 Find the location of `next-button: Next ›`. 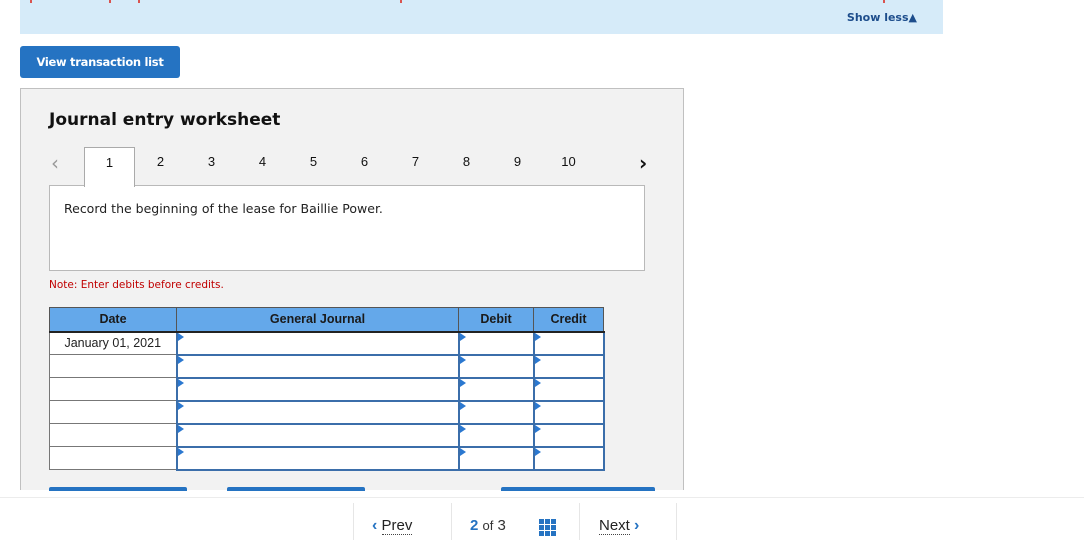

next-button: Next › is located at coordinates (619, 526).